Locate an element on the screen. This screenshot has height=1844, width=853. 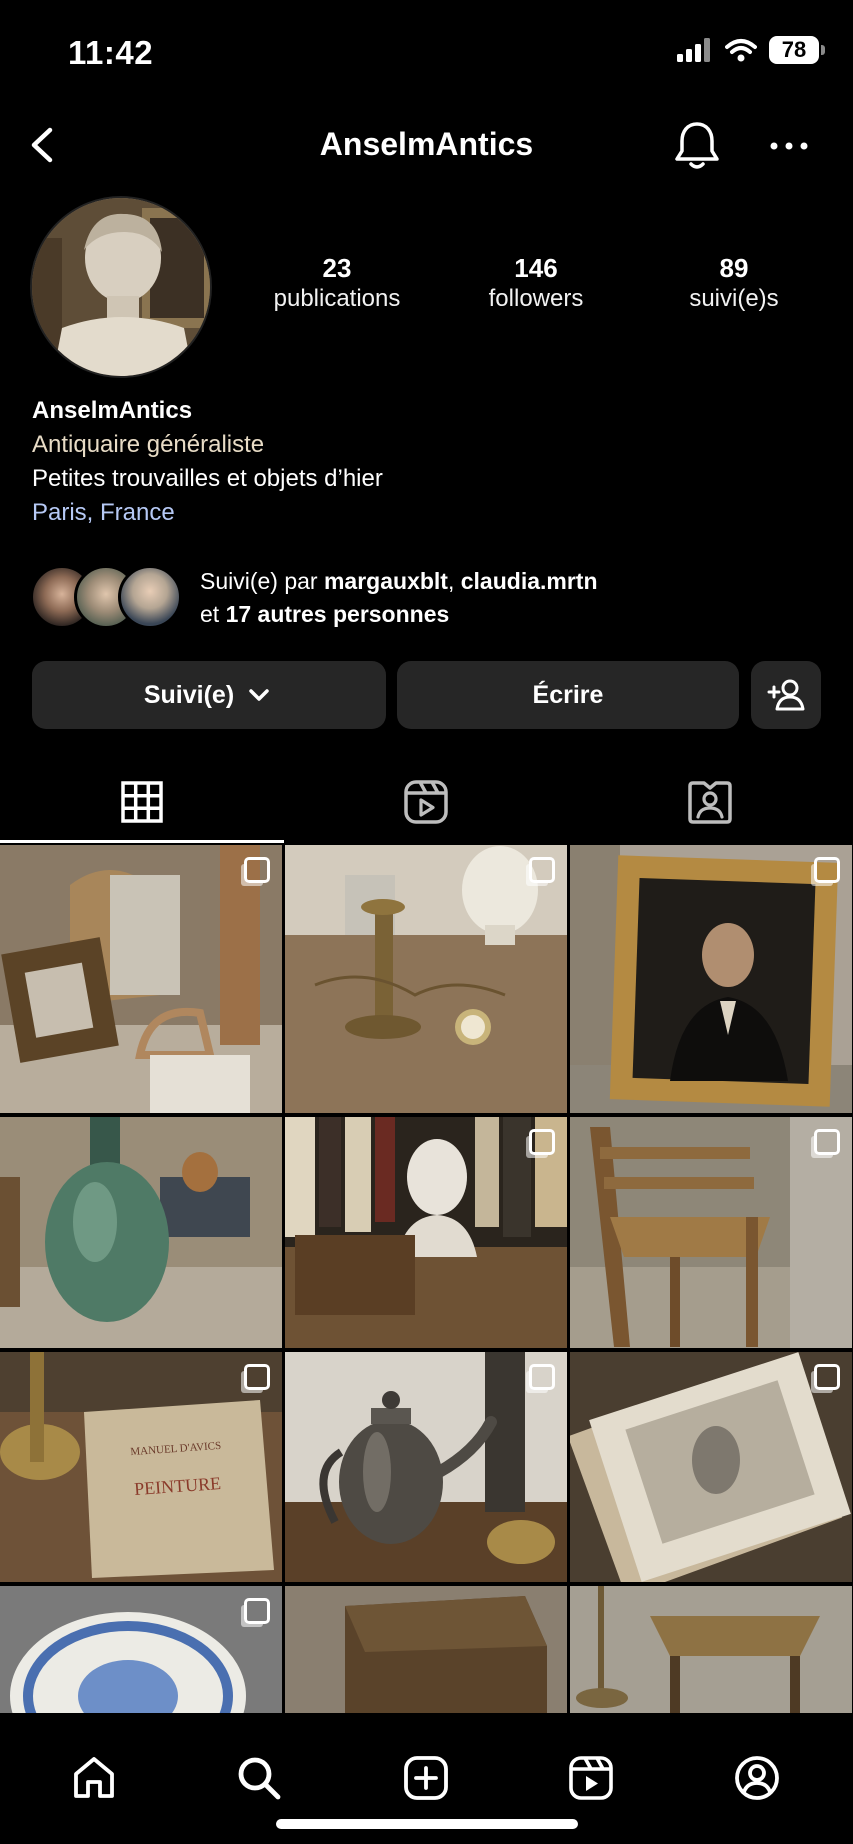
follower-username: margauxblt is located at coordinates (386, 581).